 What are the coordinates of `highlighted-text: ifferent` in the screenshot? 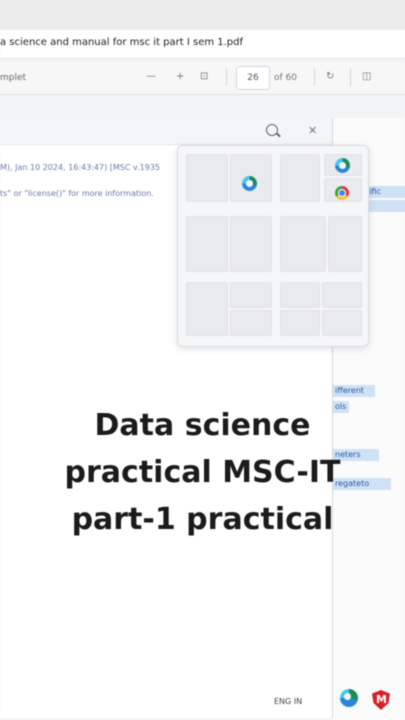 It's located at (354, 391).